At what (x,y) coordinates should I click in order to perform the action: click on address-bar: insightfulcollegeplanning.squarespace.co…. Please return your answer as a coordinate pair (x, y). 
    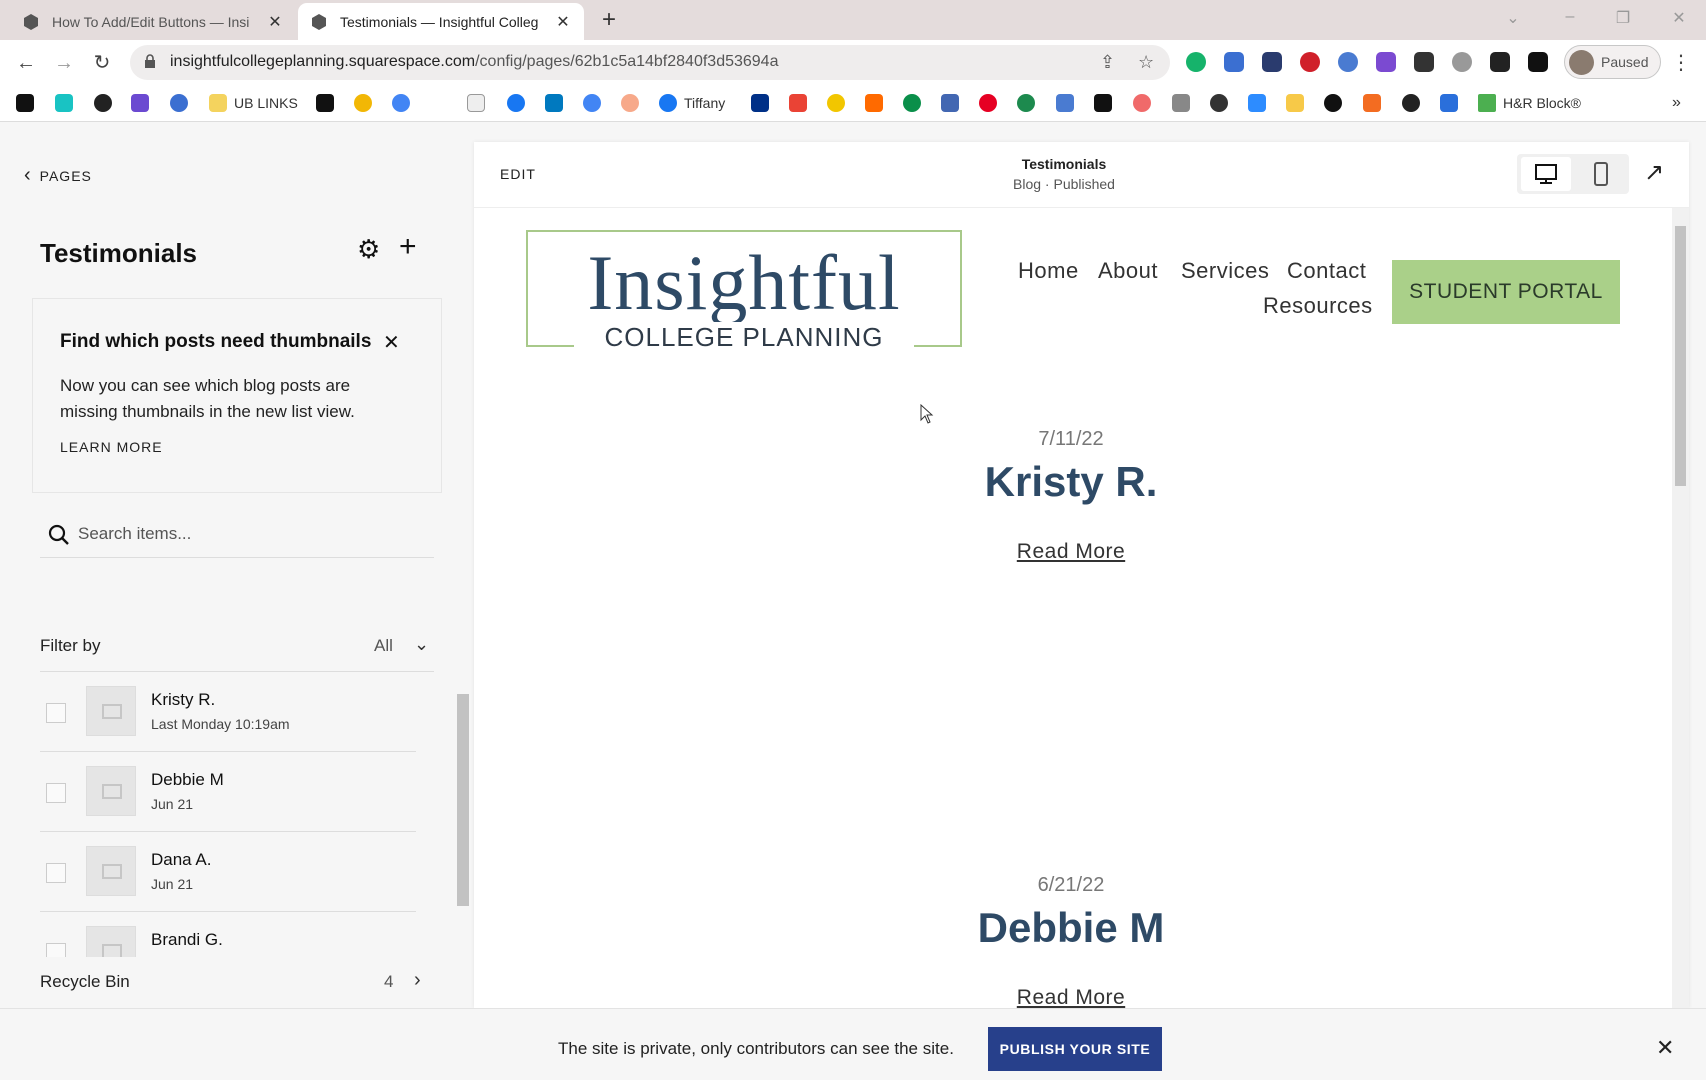
    Looking at the image, I should click on (650, 62).